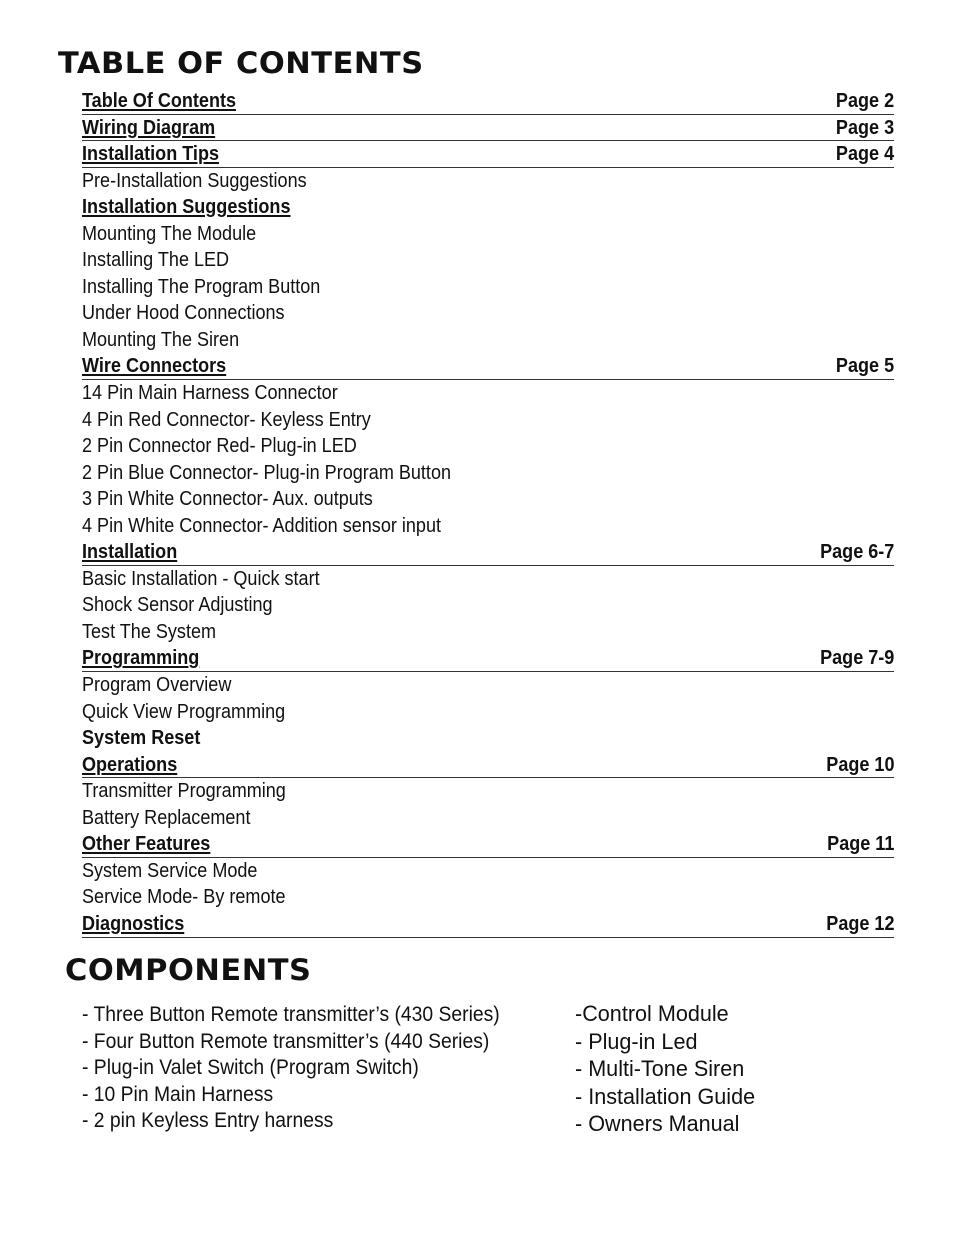 The height and width of the screenshot is (1235, 954). What do you see at coordinates (184, 897) in the screenshot?
I see `toc-entry-label: Service Mode- By remote` at bounding box center [184, 897].